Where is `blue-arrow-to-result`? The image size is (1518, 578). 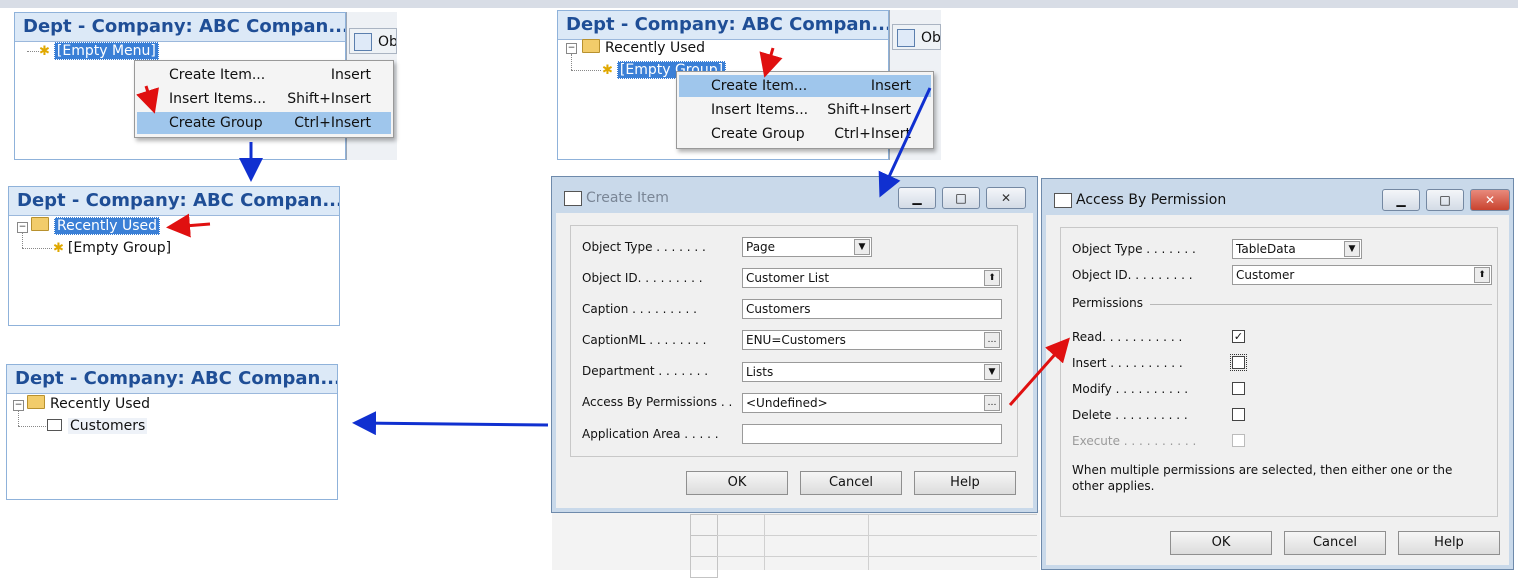 blue-arrow-to-result is located at coordinates (450, 423).